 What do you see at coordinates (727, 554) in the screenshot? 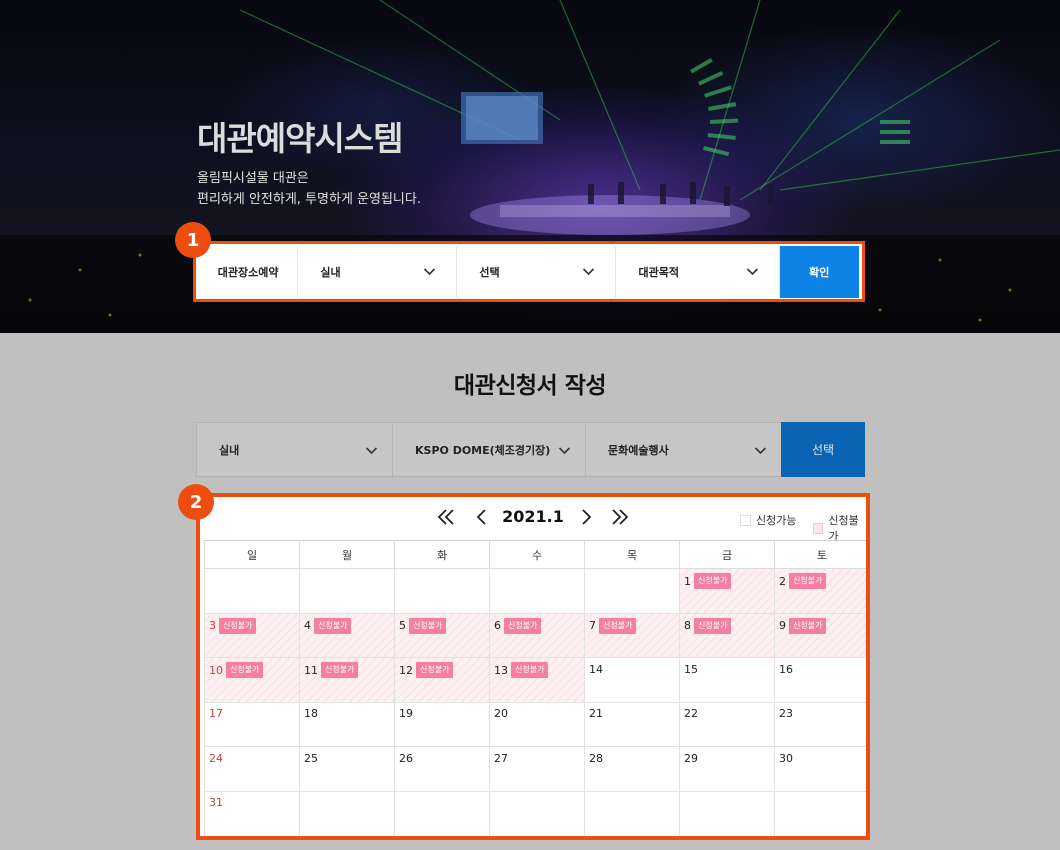
I see `weekday-header: 금` at bounding box center [727, 554].